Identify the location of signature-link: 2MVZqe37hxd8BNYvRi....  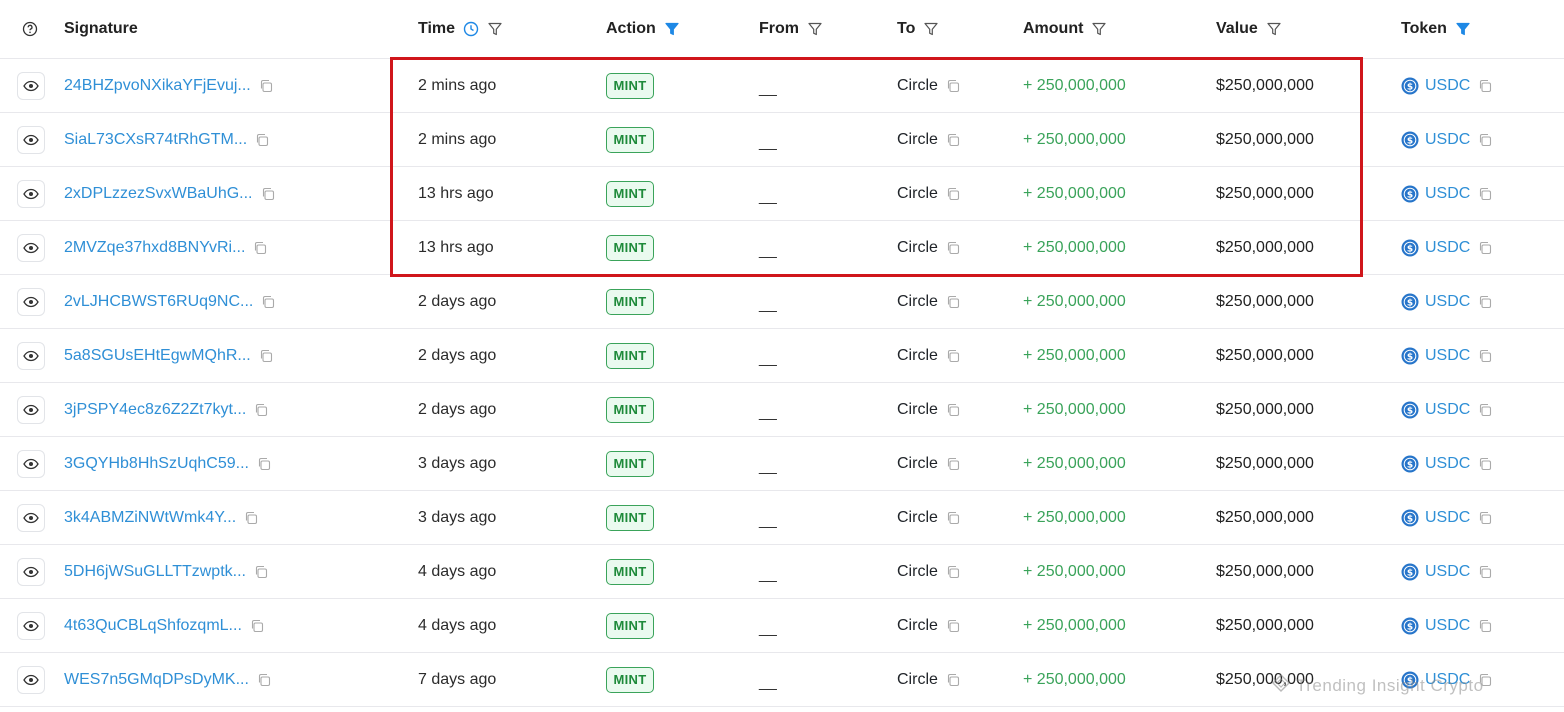
(154, 248).